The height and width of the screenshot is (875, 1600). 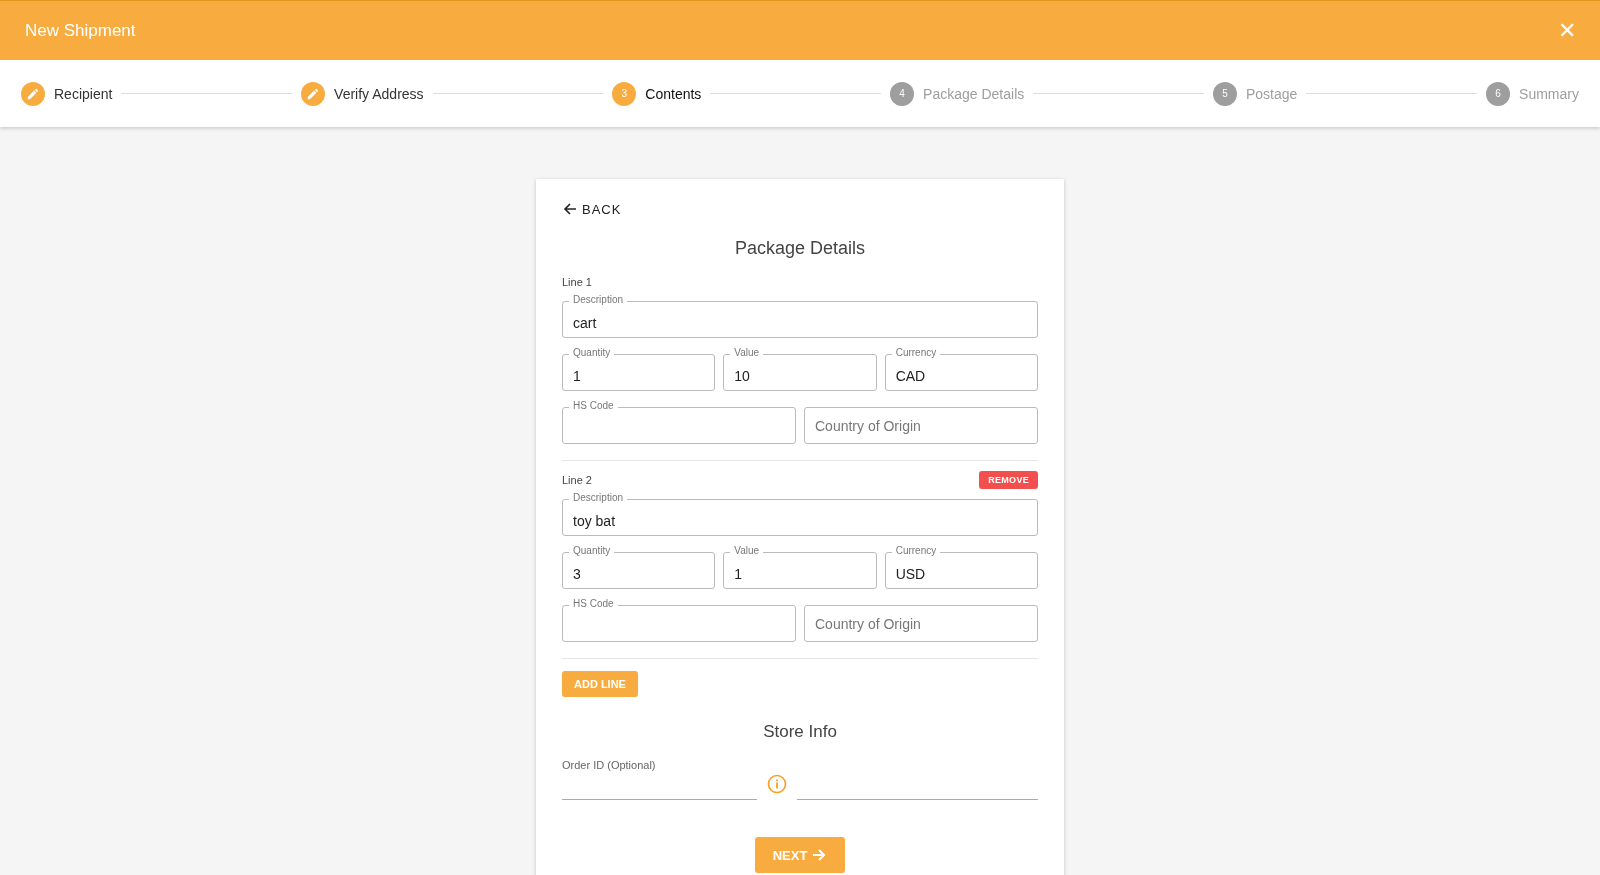 What do you see at coordinates (742, 375) in the screenshot?
I see `field-value: 10` at bounding box center [742, 375].